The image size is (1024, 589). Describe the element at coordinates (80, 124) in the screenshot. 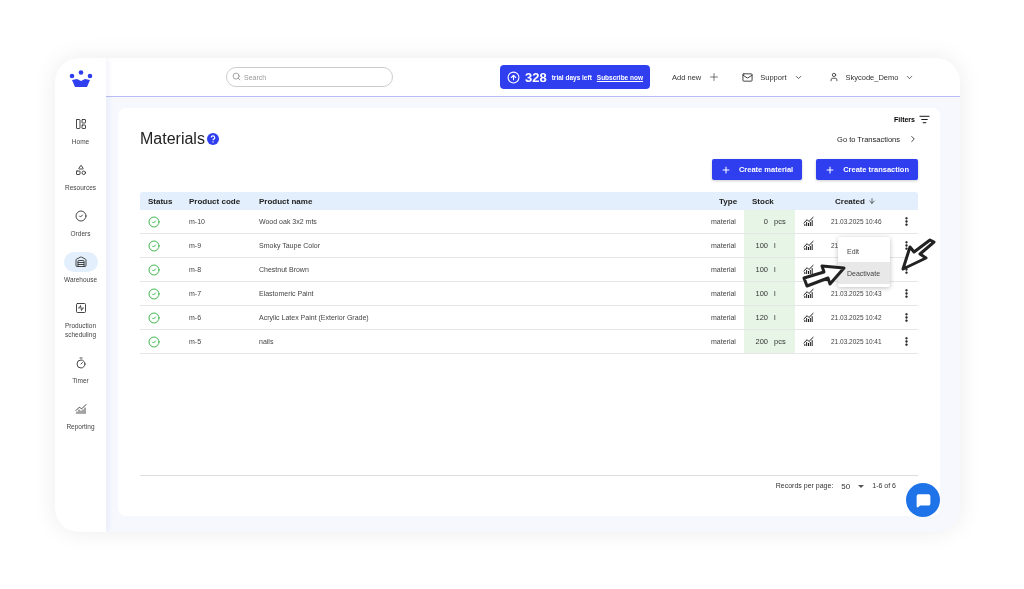

I see `layout-icon` at that location.